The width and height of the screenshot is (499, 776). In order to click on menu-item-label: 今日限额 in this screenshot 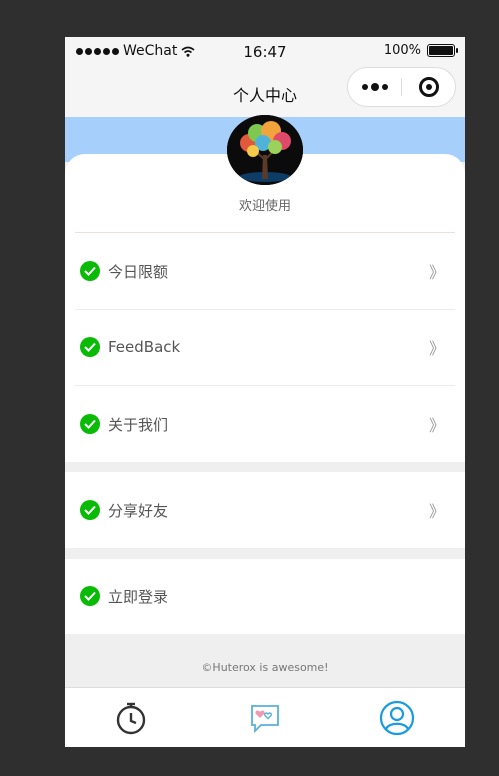, I will do `click(138, 271)`.